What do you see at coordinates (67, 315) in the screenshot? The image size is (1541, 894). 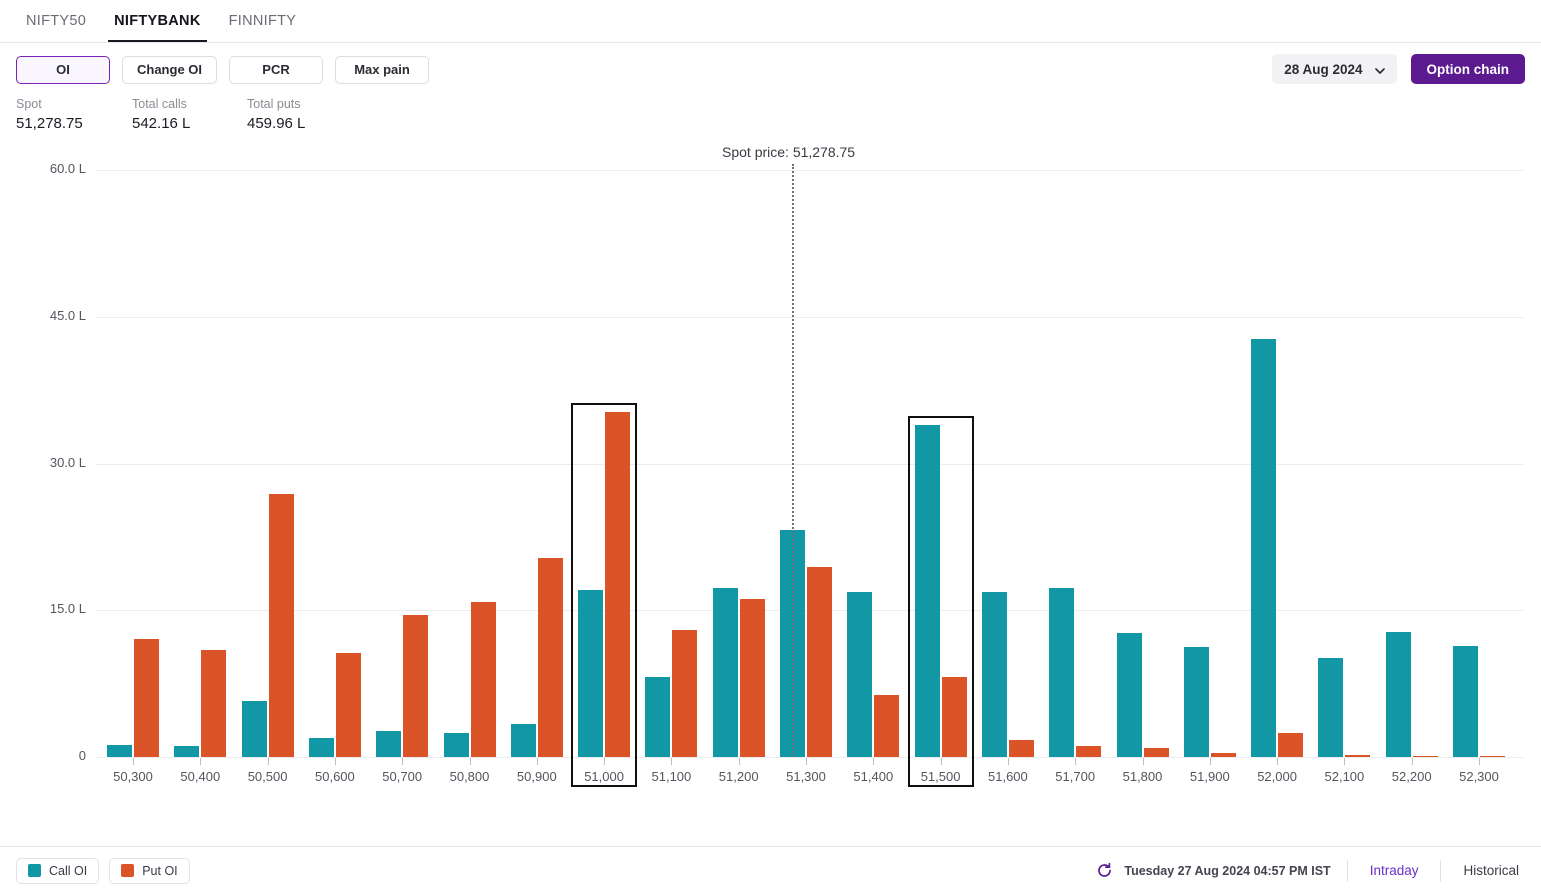 I see `y-axis-tick-label: 45.0 L` at bounding box center [67, 315].